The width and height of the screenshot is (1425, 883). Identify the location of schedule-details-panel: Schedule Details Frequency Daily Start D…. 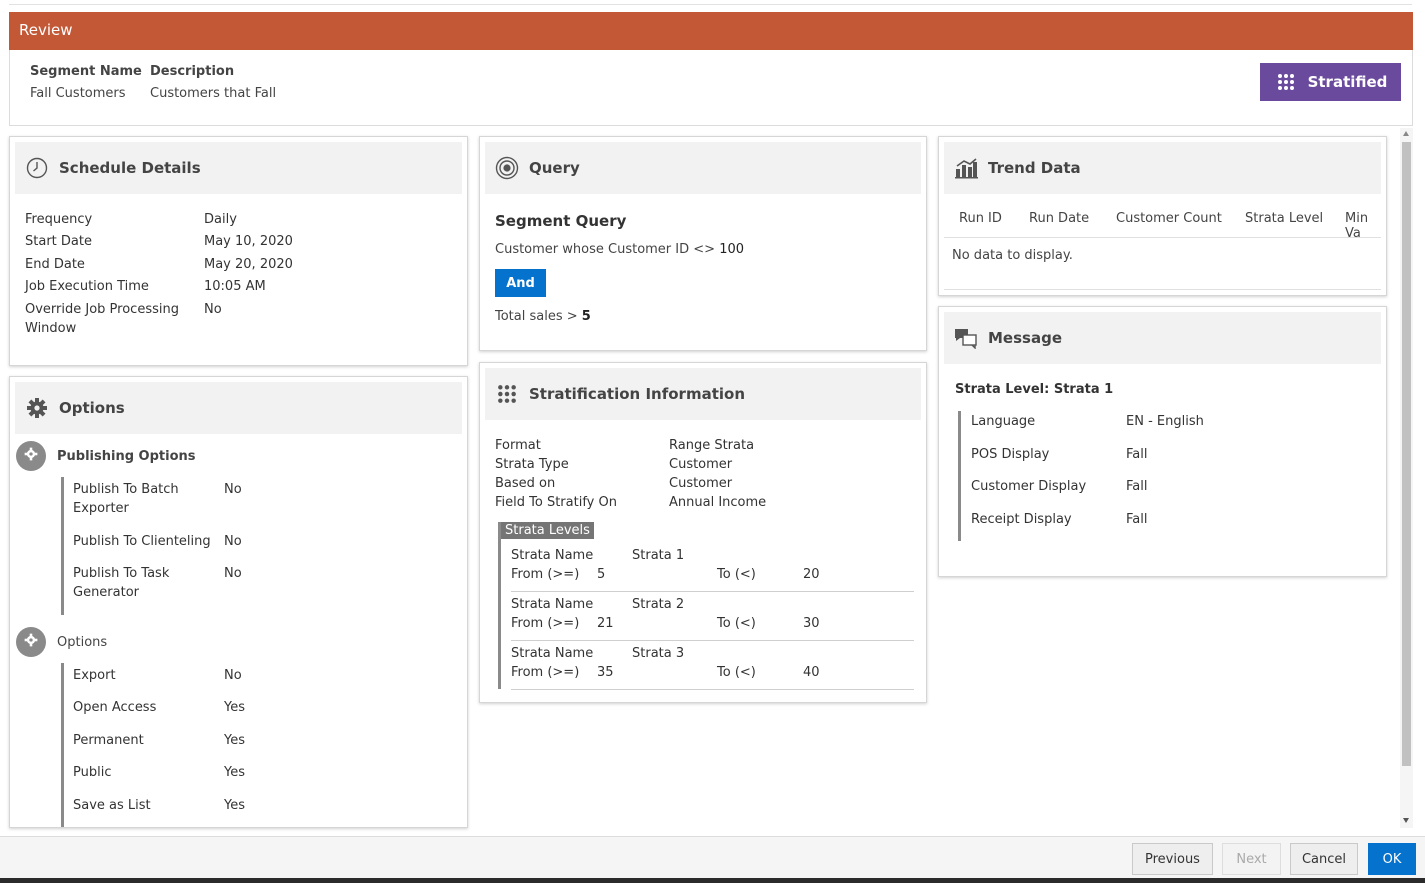
(238, 251).